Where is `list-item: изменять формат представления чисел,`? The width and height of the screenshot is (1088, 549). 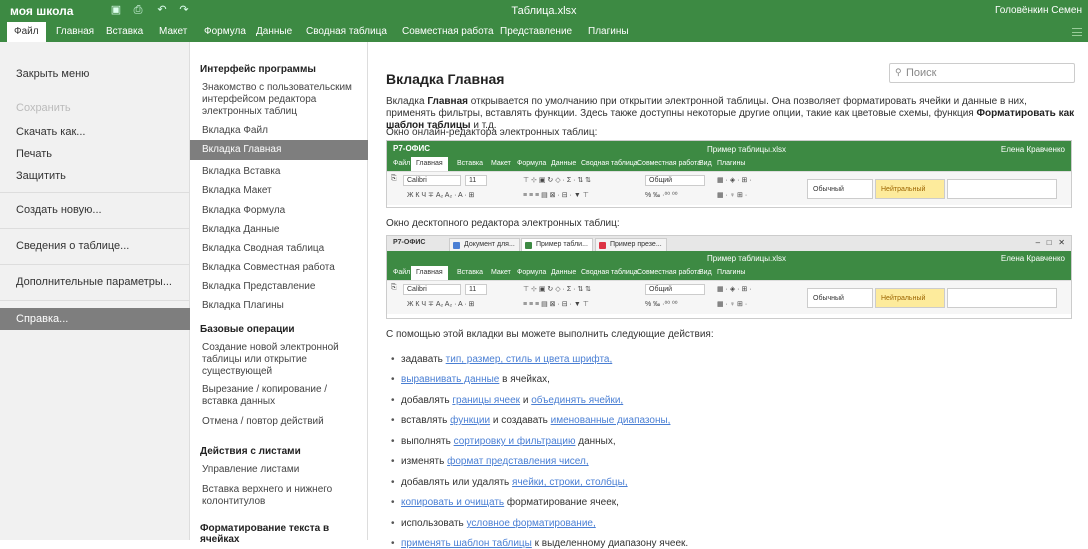 list-item: изменять формат представления чисел, is located at coordinates (490, 461).